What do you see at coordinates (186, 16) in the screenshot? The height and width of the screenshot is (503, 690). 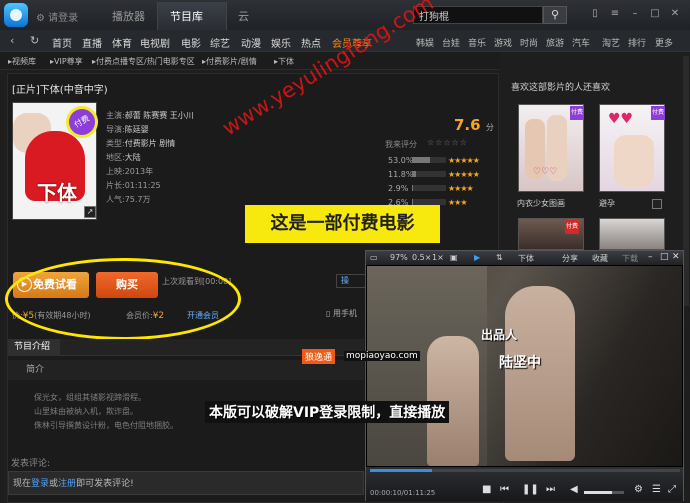 I see `tab-library: 节目库` at bounding box center [186, 16].